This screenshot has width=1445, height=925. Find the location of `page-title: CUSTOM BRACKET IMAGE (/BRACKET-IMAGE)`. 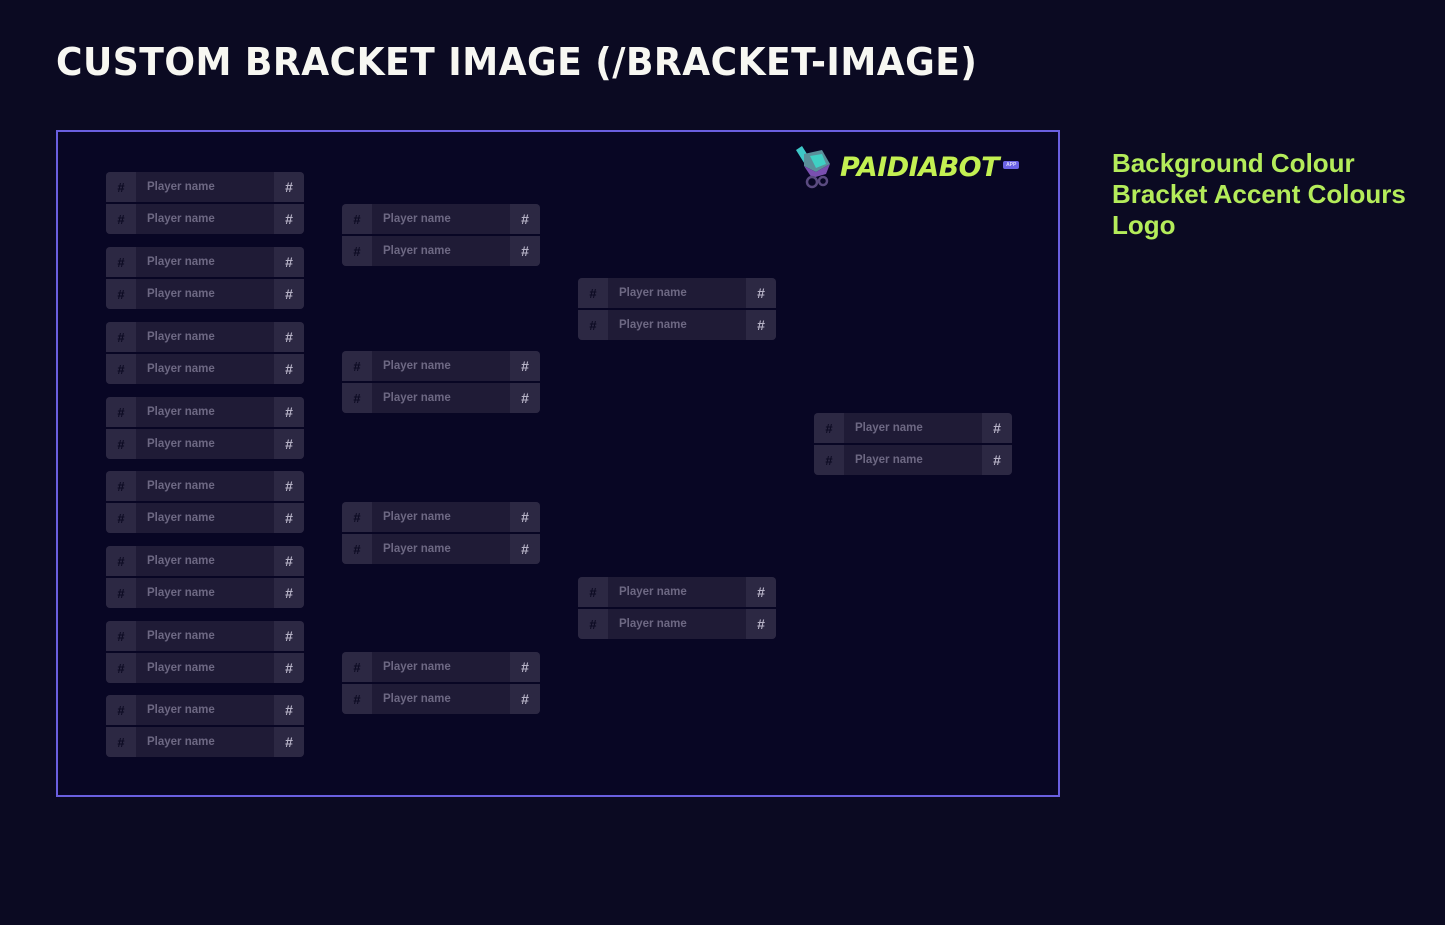

page-title: CUSTOM BRACKET IMAGE (/BRACKET-IMAGE) is located at coordinates (517, 62).